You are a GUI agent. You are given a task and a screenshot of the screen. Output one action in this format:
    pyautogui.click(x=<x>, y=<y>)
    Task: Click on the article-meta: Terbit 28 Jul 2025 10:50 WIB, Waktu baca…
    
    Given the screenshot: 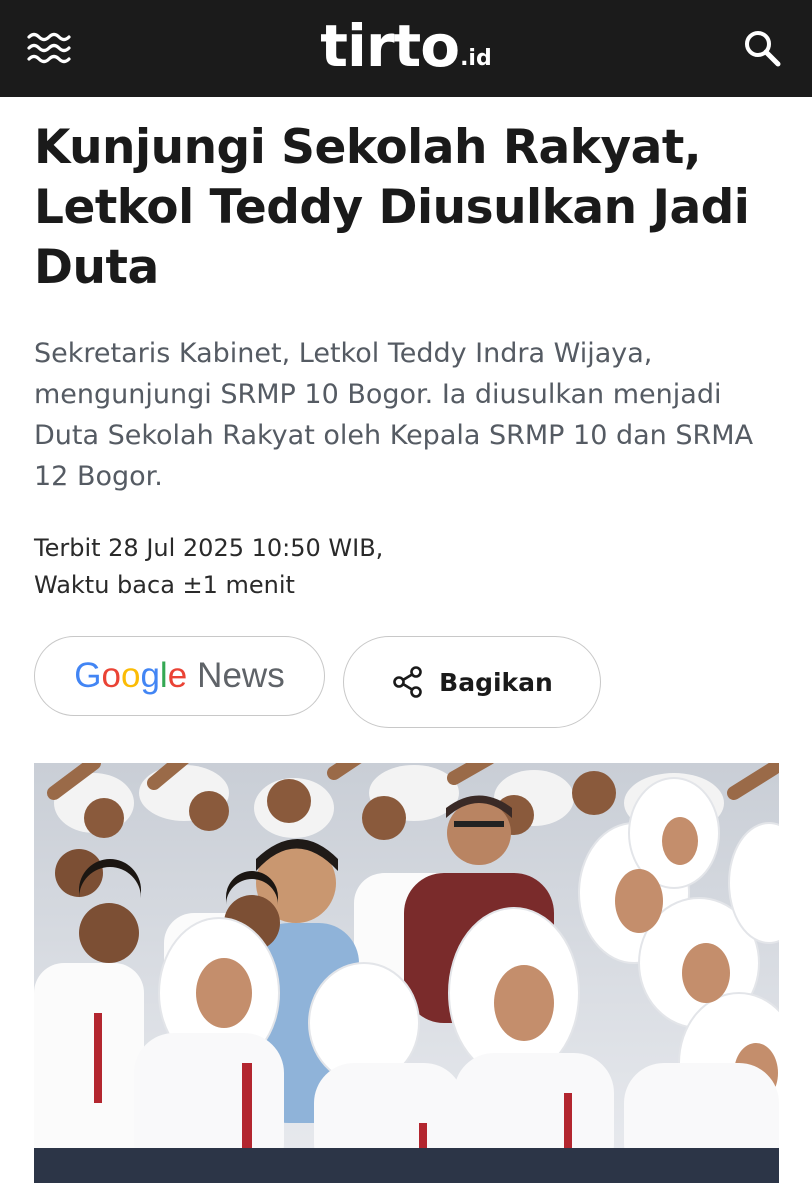 What is the action you would take?
    pyautogui.click(x=384, y=567)
    